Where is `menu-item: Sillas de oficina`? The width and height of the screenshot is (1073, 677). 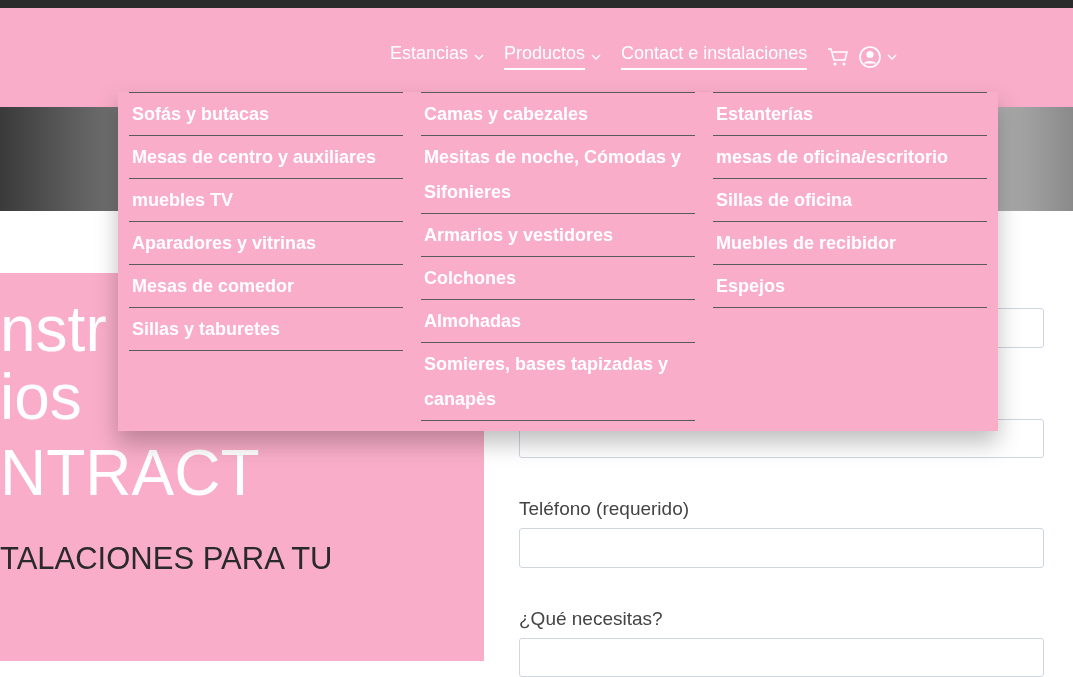
menu-item: Sillas de oficina is located at coordinates (850, 199).